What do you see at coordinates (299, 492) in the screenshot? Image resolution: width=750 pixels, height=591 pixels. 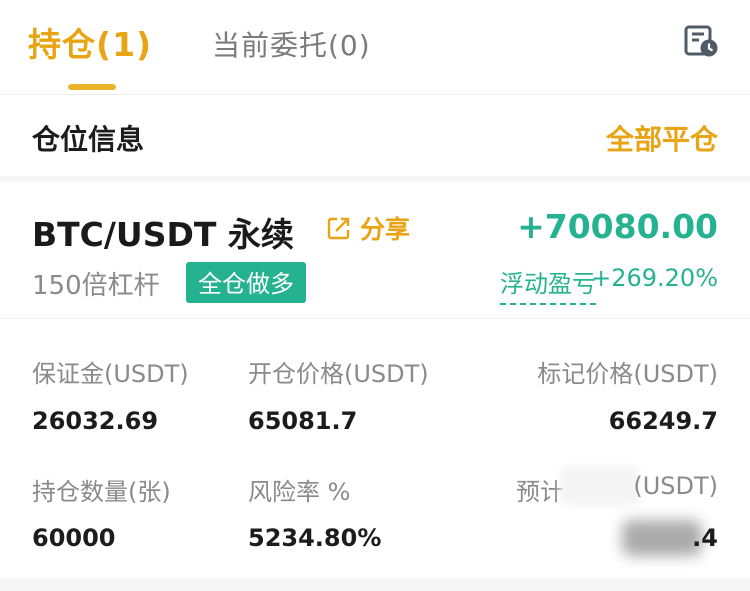 I see `risk-rate-label: 风险率 %` at bounding box center [299, 492].